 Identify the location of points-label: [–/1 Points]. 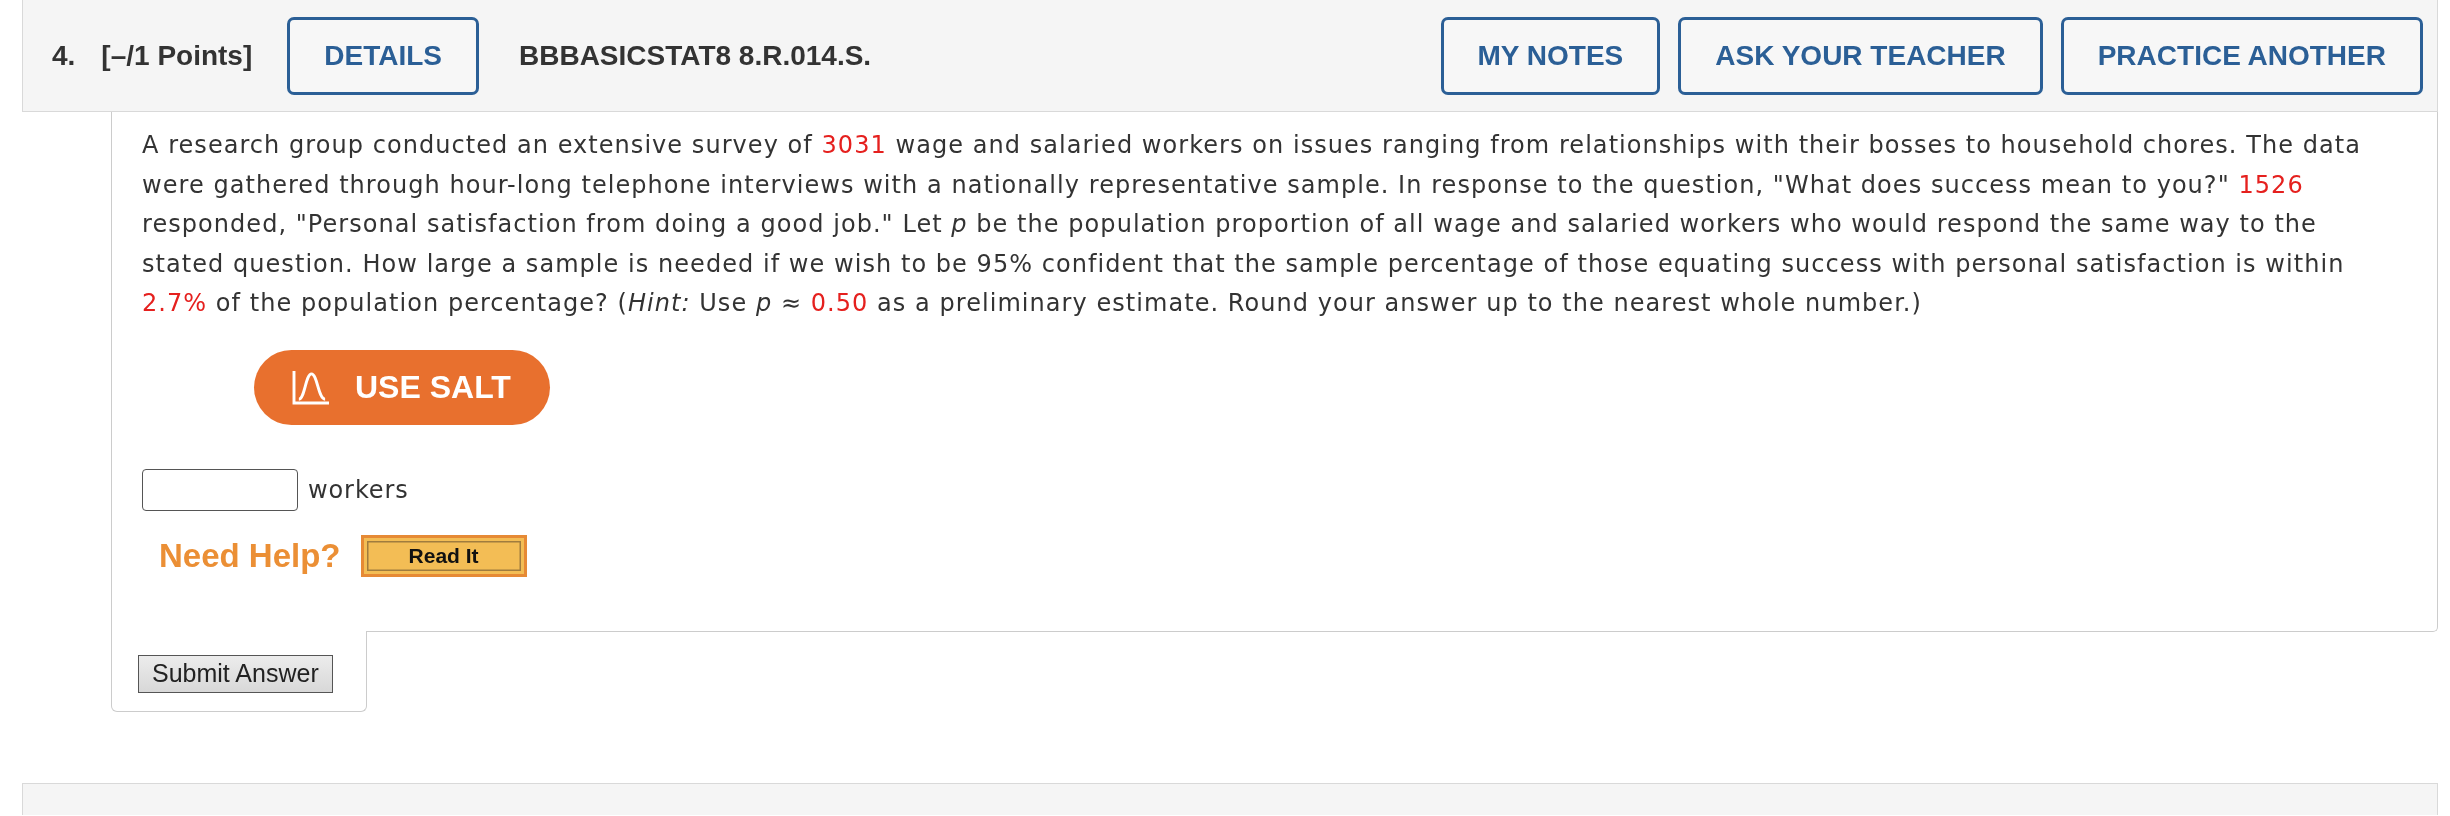
(177, 55).